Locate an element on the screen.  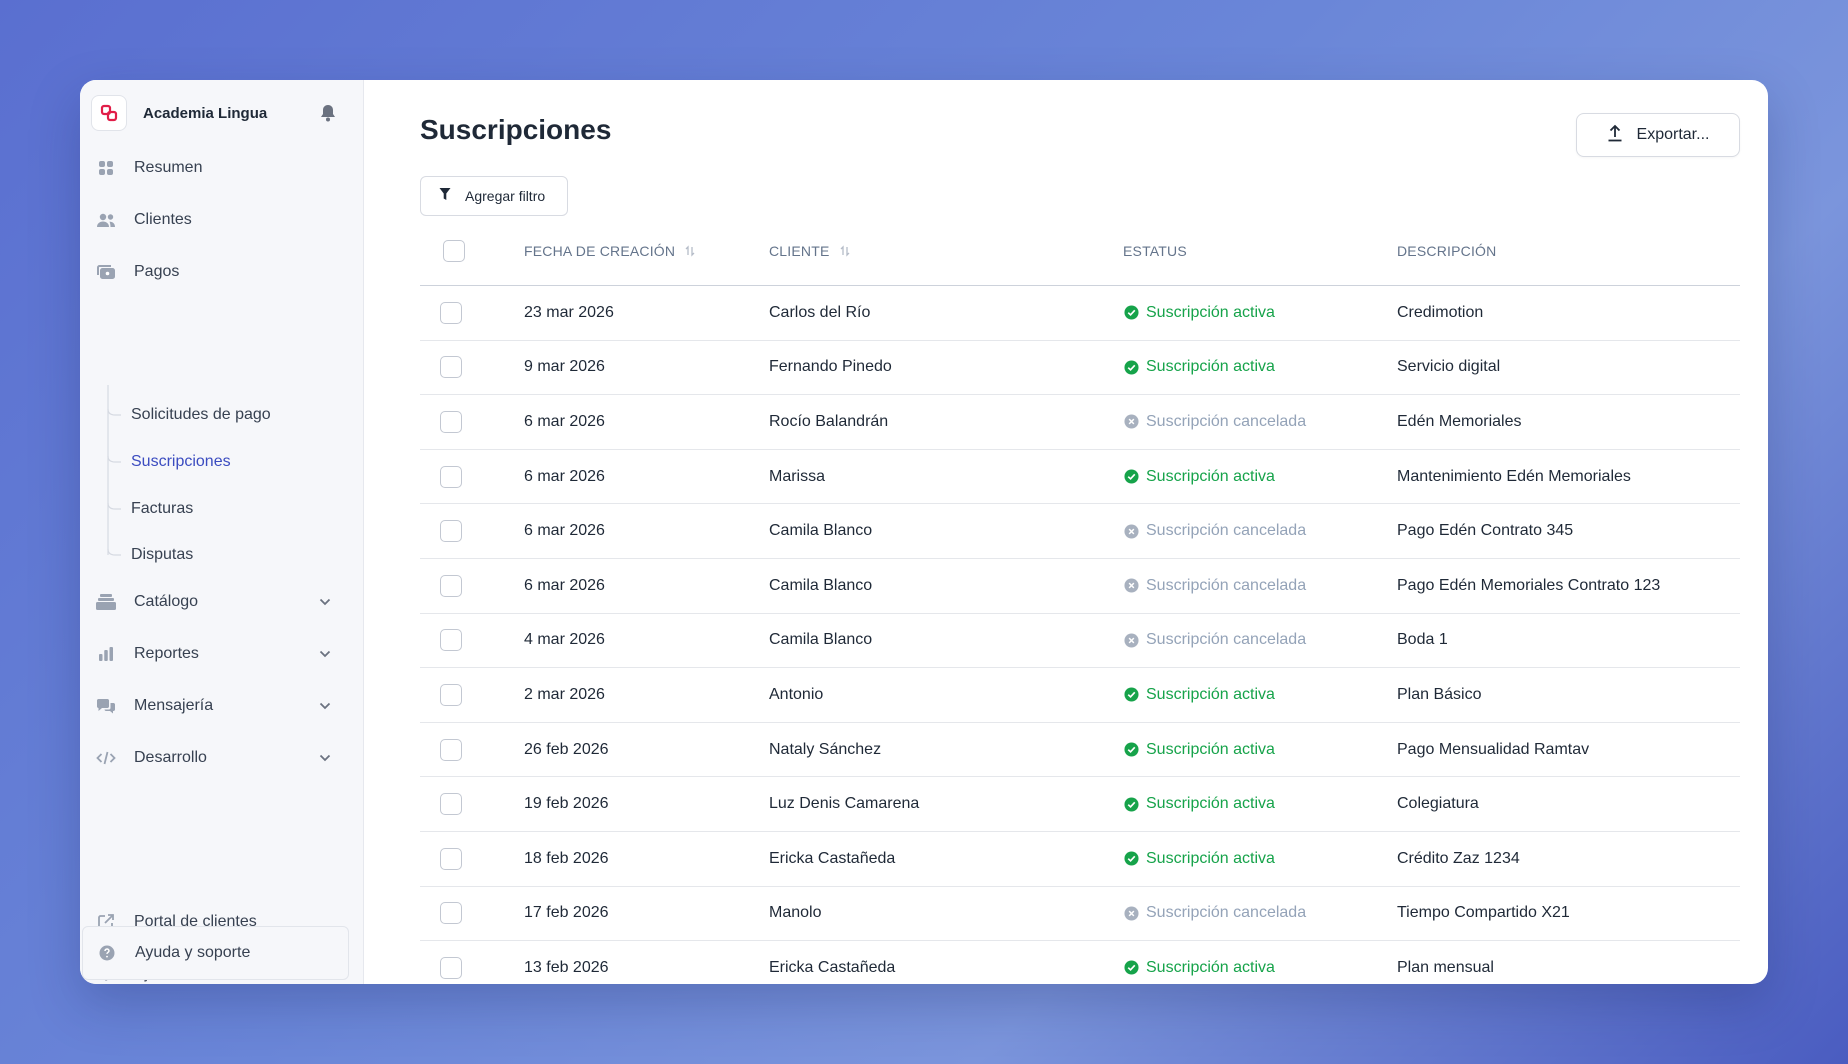
grid-icon is located at coordinates (106, 168).